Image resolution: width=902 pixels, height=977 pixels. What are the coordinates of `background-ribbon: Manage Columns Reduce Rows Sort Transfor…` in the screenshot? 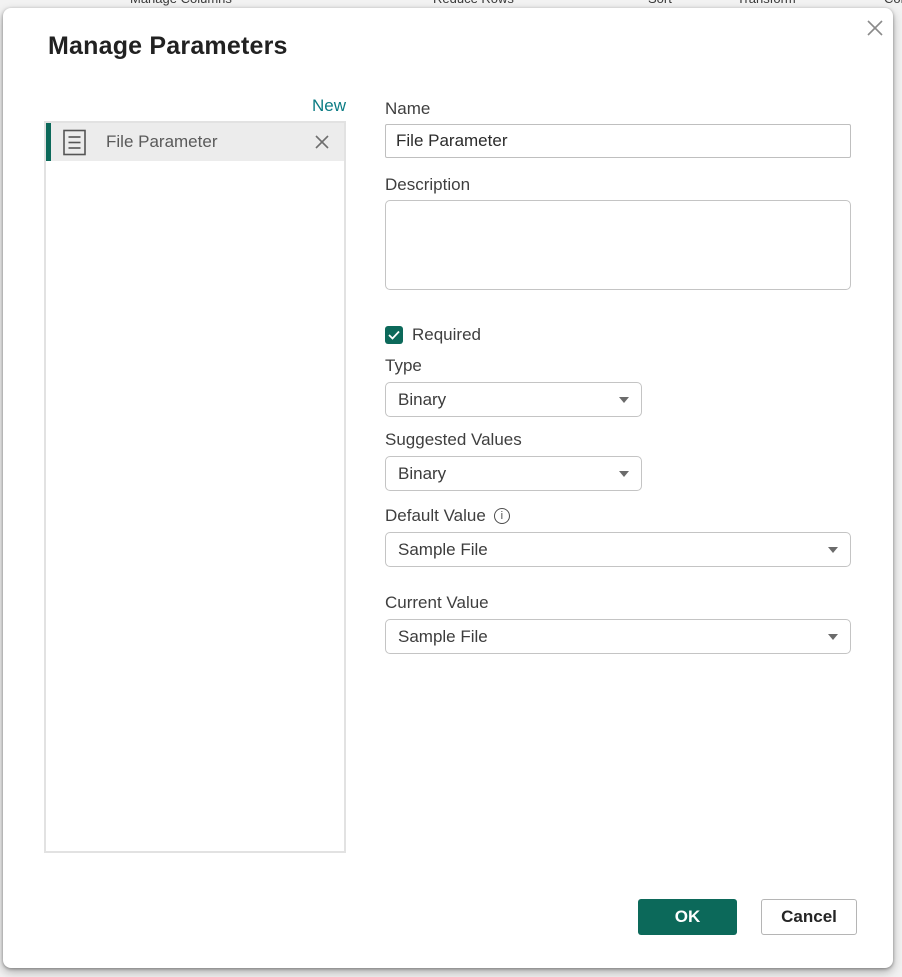 It's located at (451, 4).